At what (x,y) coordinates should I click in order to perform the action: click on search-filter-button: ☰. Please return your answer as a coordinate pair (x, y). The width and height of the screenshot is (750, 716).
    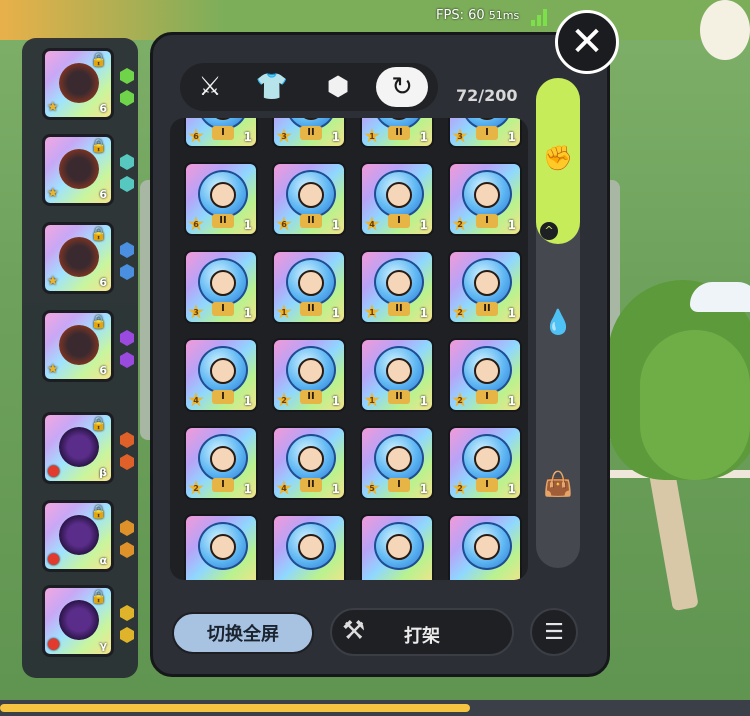
    Looking at the image, I should click on (554, 632).